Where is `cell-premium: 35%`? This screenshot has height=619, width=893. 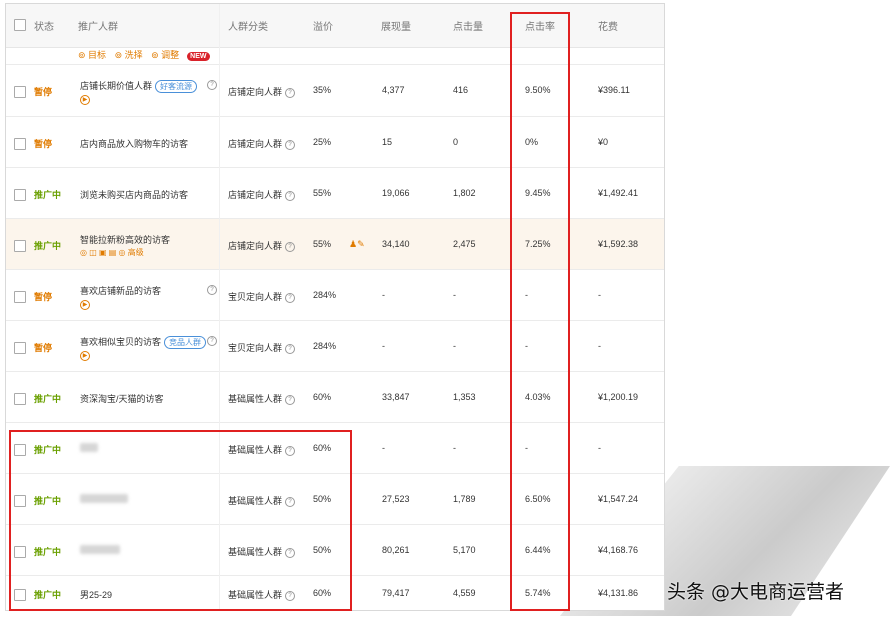 cell-premium: 35% is located at coordinates (322, 90).